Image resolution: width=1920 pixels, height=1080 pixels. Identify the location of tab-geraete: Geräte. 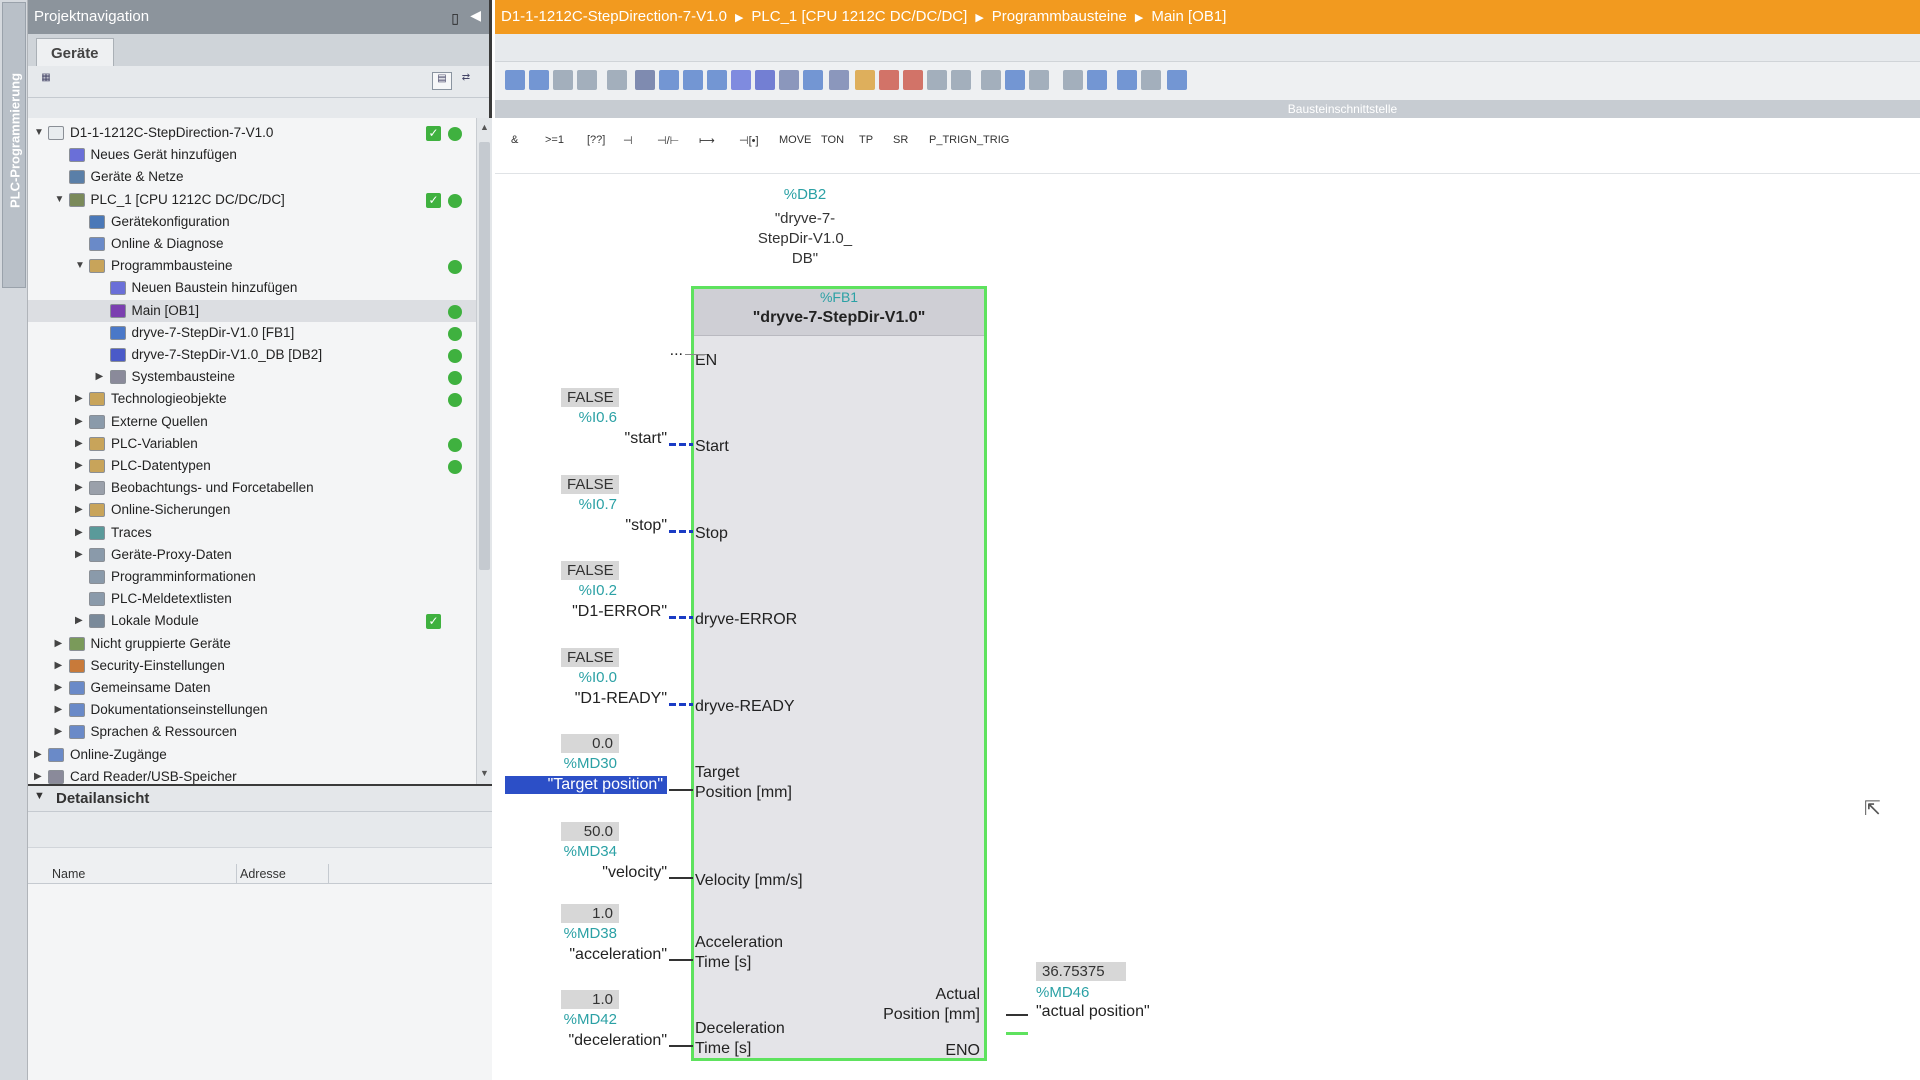
(75, 53).